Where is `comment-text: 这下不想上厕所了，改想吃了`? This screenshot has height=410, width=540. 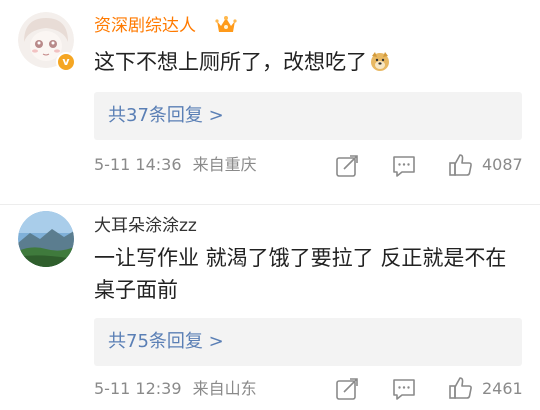
comment-text: 这下不想上厕所了，改想吃了 is located at coordinates (307, 62).